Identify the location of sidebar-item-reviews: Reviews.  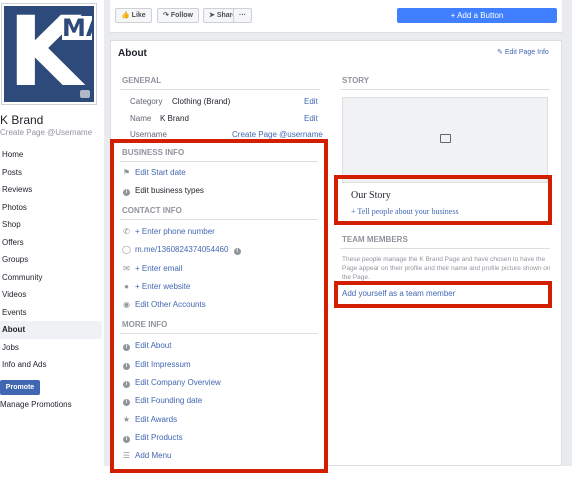
(51, 190).